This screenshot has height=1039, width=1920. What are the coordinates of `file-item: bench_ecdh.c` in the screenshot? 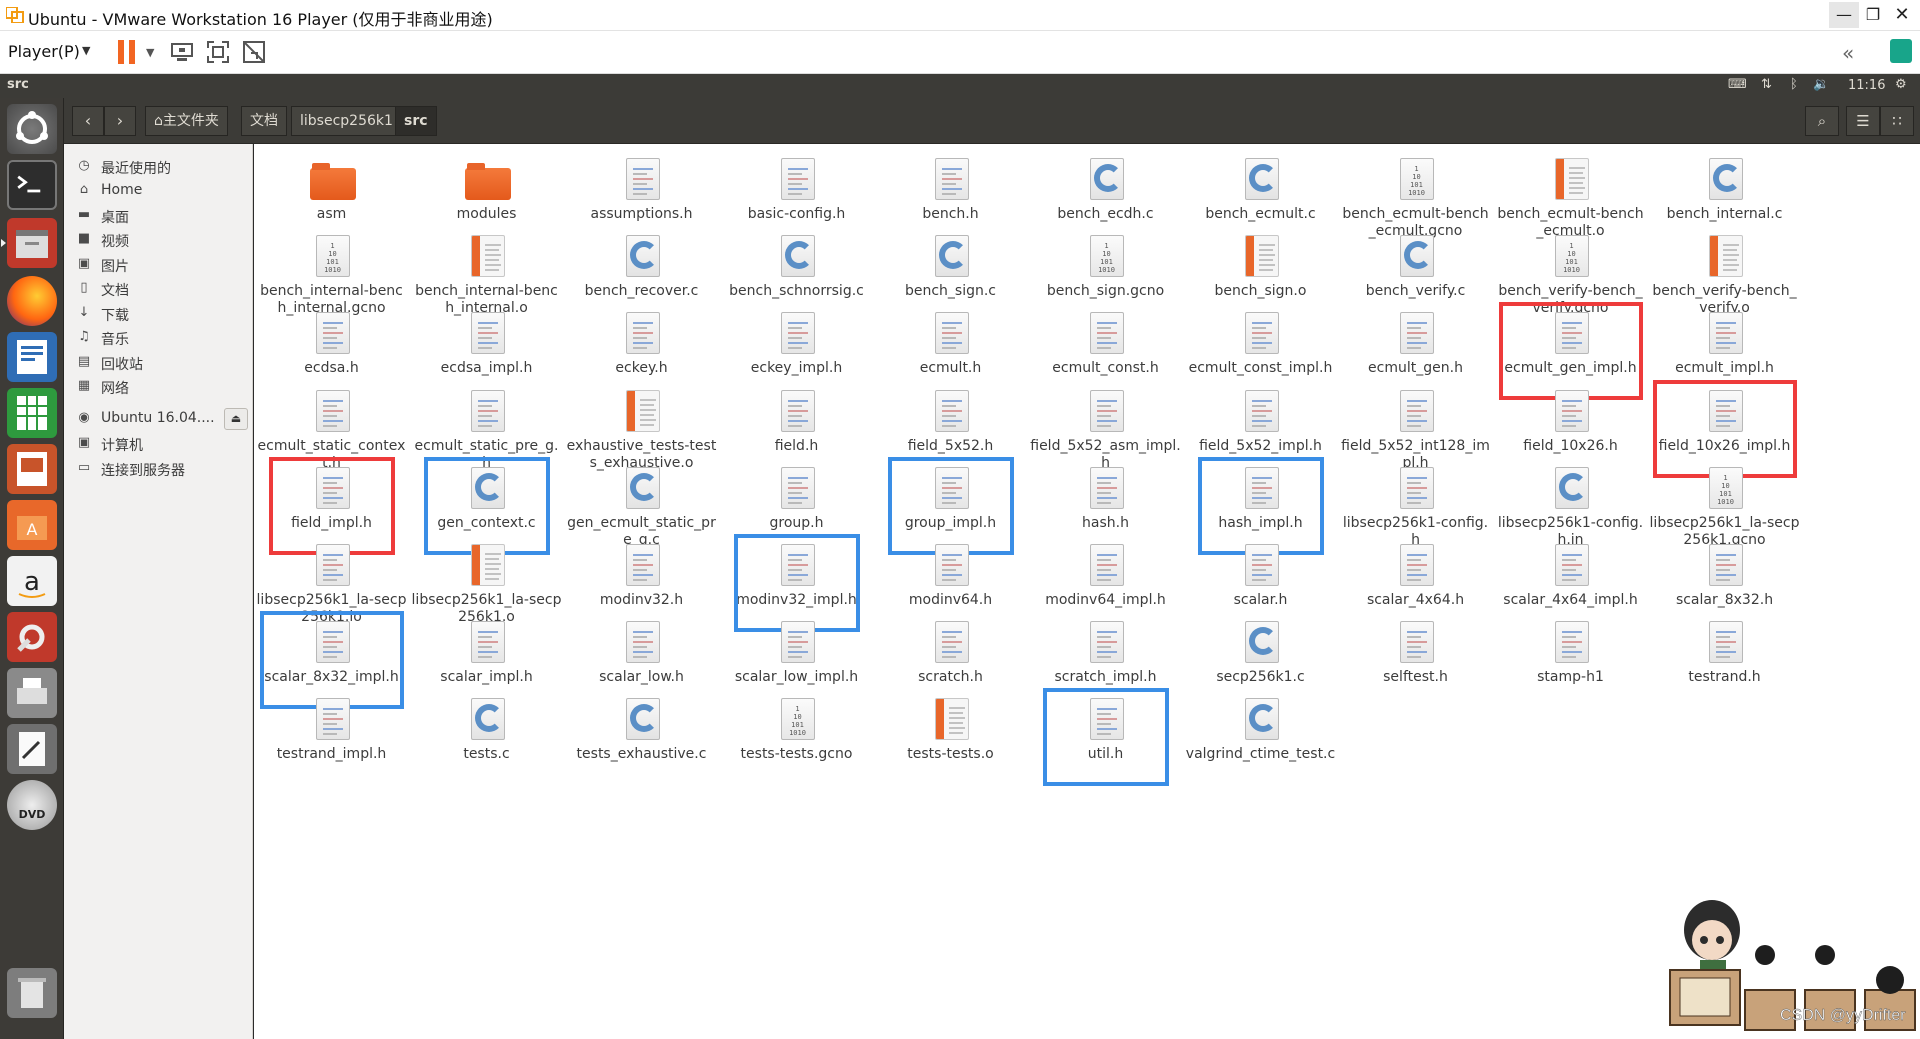 It's located at (1105, 189).